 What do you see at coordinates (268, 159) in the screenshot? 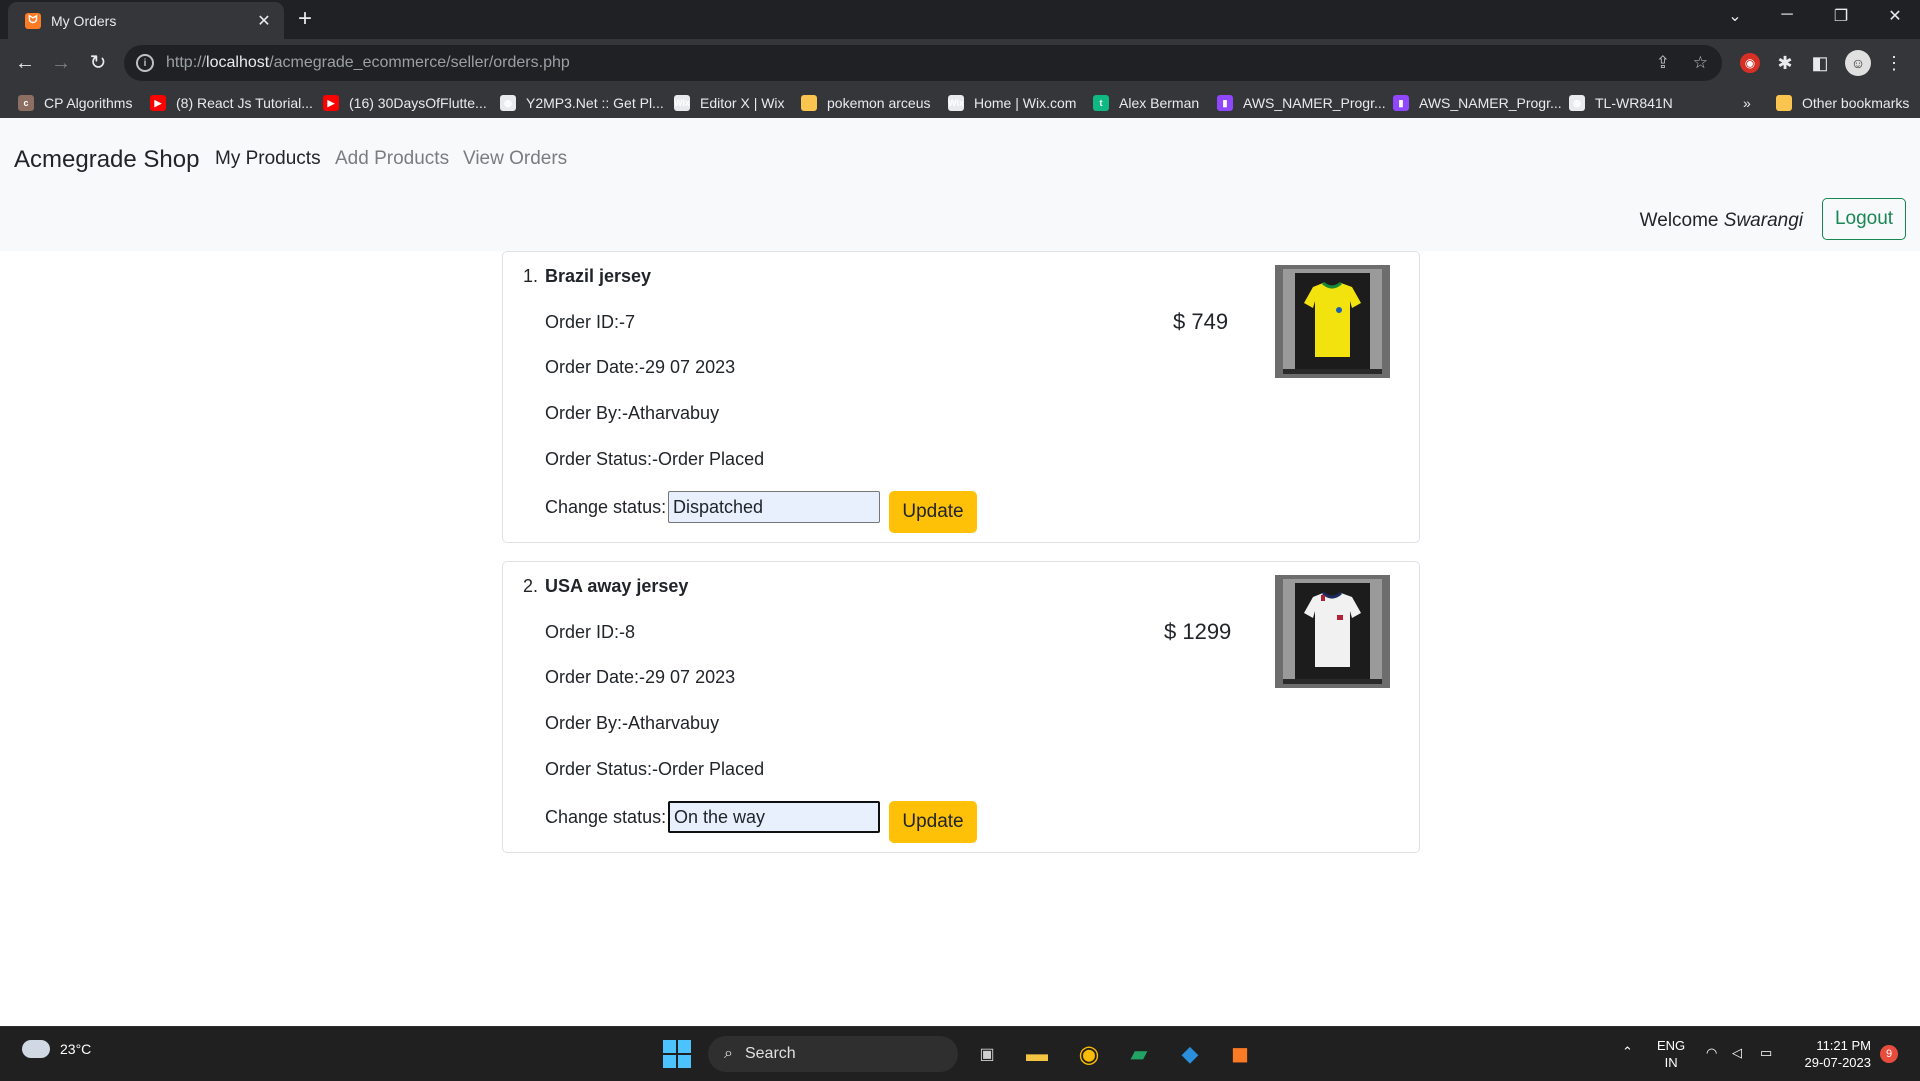
I see `nav-my-products: My Products` at bounding box center [268, 159].